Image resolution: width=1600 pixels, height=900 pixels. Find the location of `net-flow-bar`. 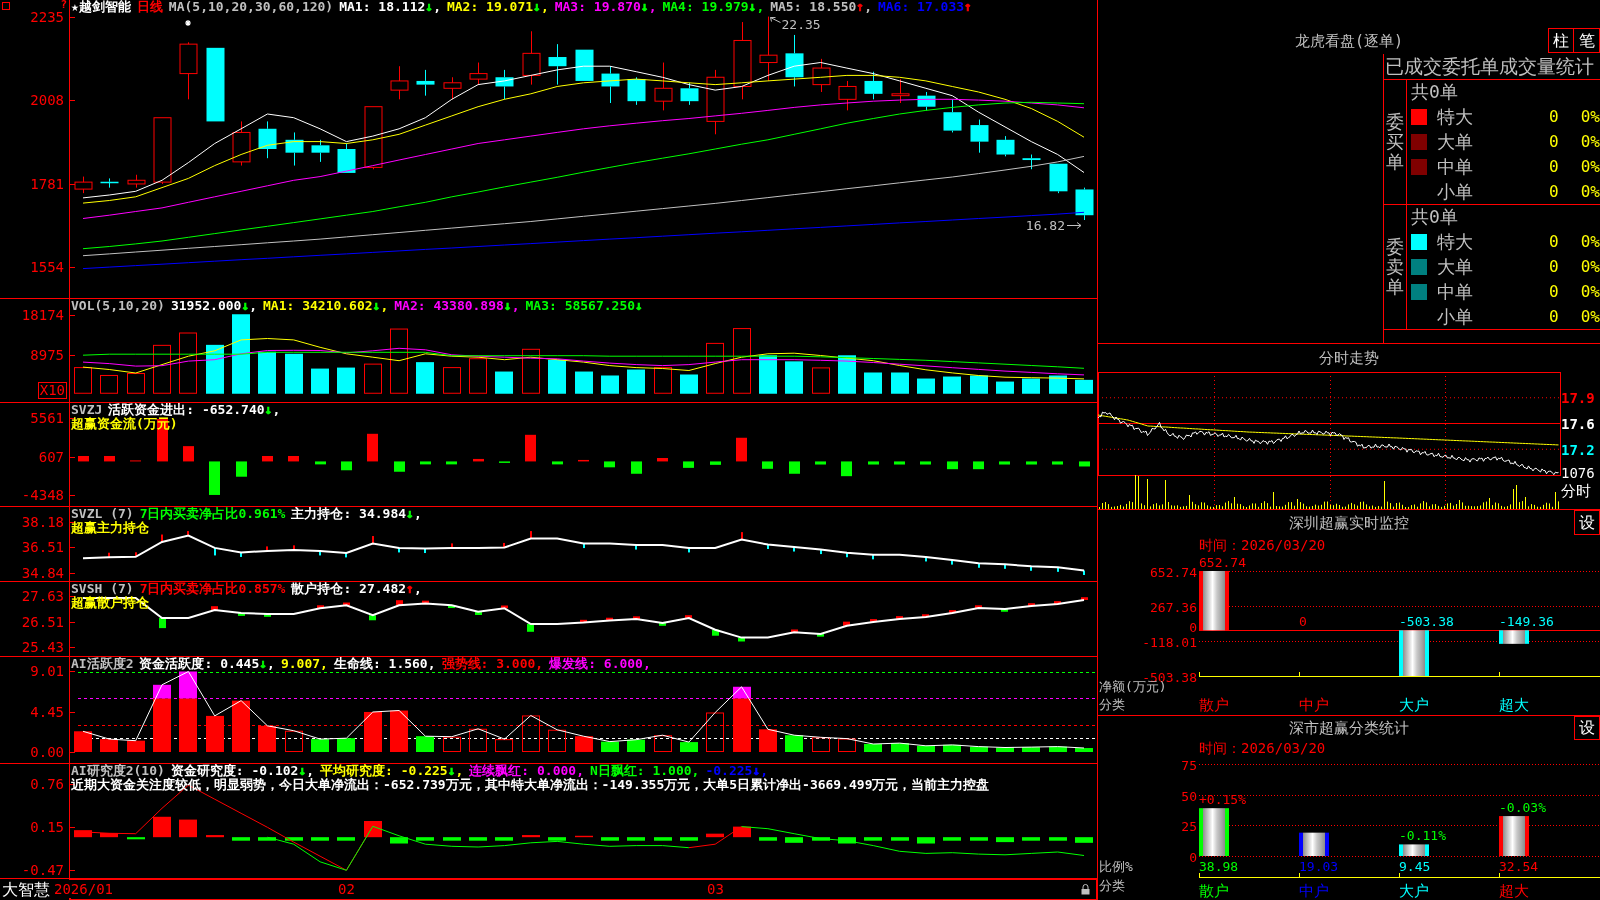

net-flow-bar is located at coordinates (1414, 653).